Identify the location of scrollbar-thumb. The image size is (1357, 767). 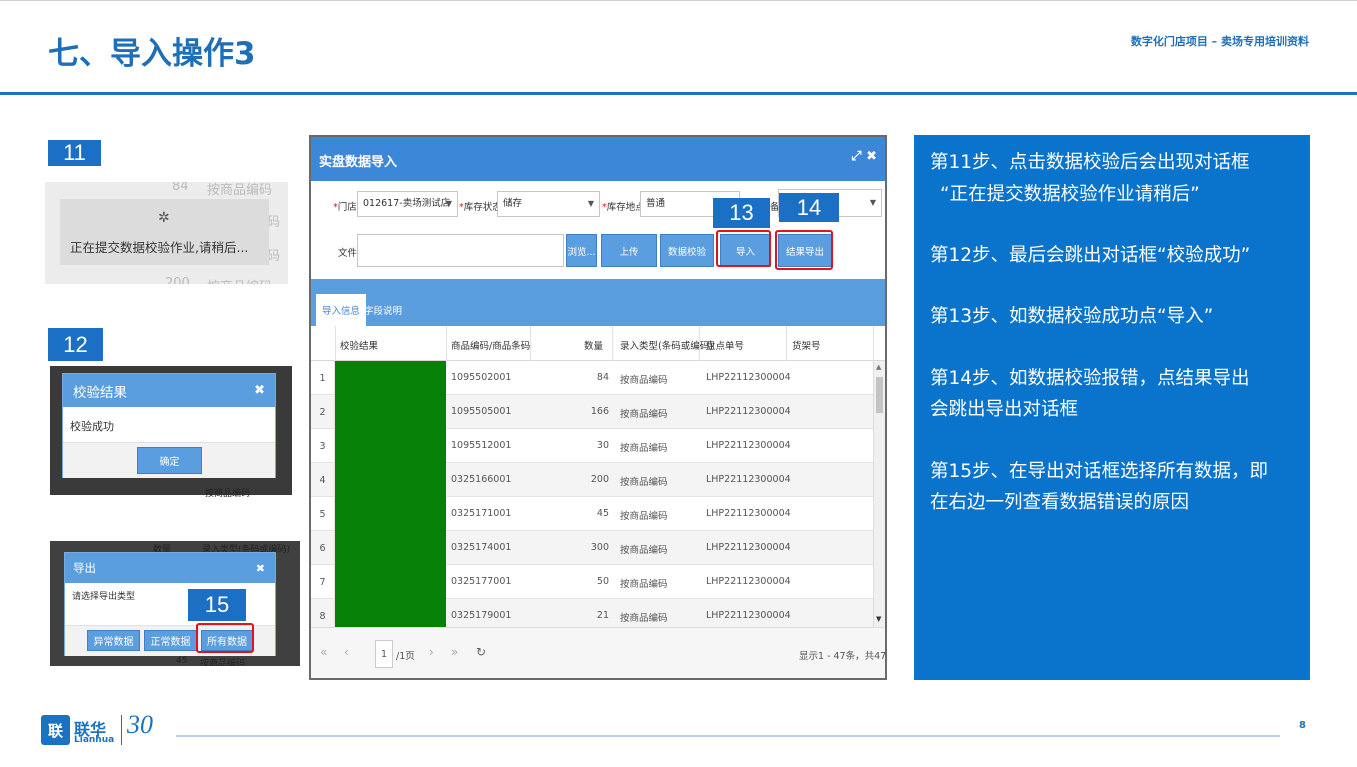
(879, 395).